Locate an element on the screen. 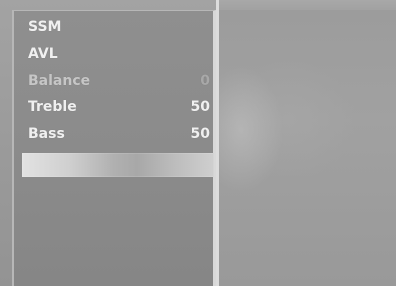  menu-item-label: Balance is located at coordinates (59, 81).